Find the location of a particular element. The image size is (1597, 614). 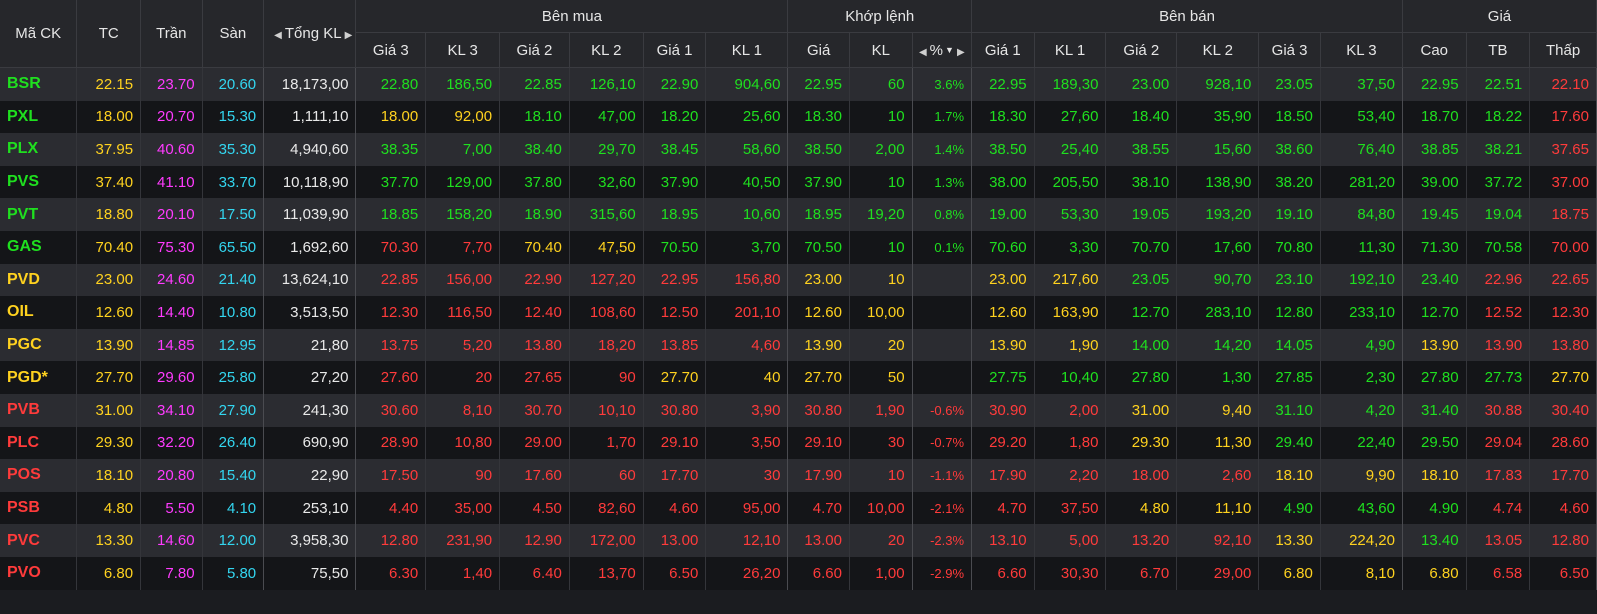

header-percent-label: % is located at coordinates (936, 50).